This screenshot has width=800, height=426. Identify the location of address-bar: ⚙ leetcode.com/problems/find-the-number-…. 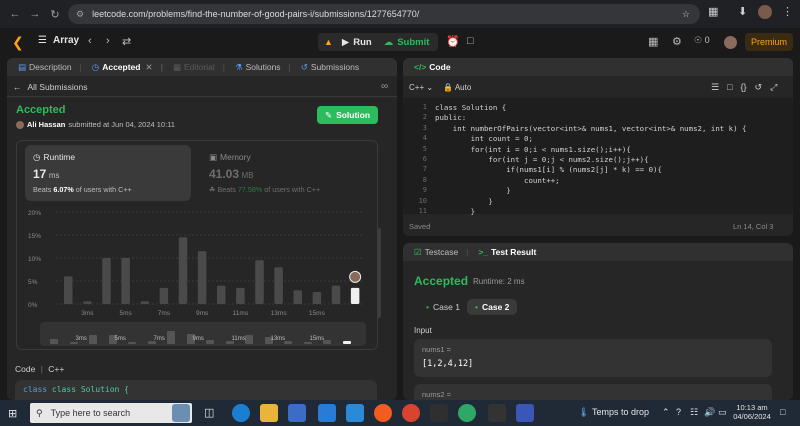
(384, 14).